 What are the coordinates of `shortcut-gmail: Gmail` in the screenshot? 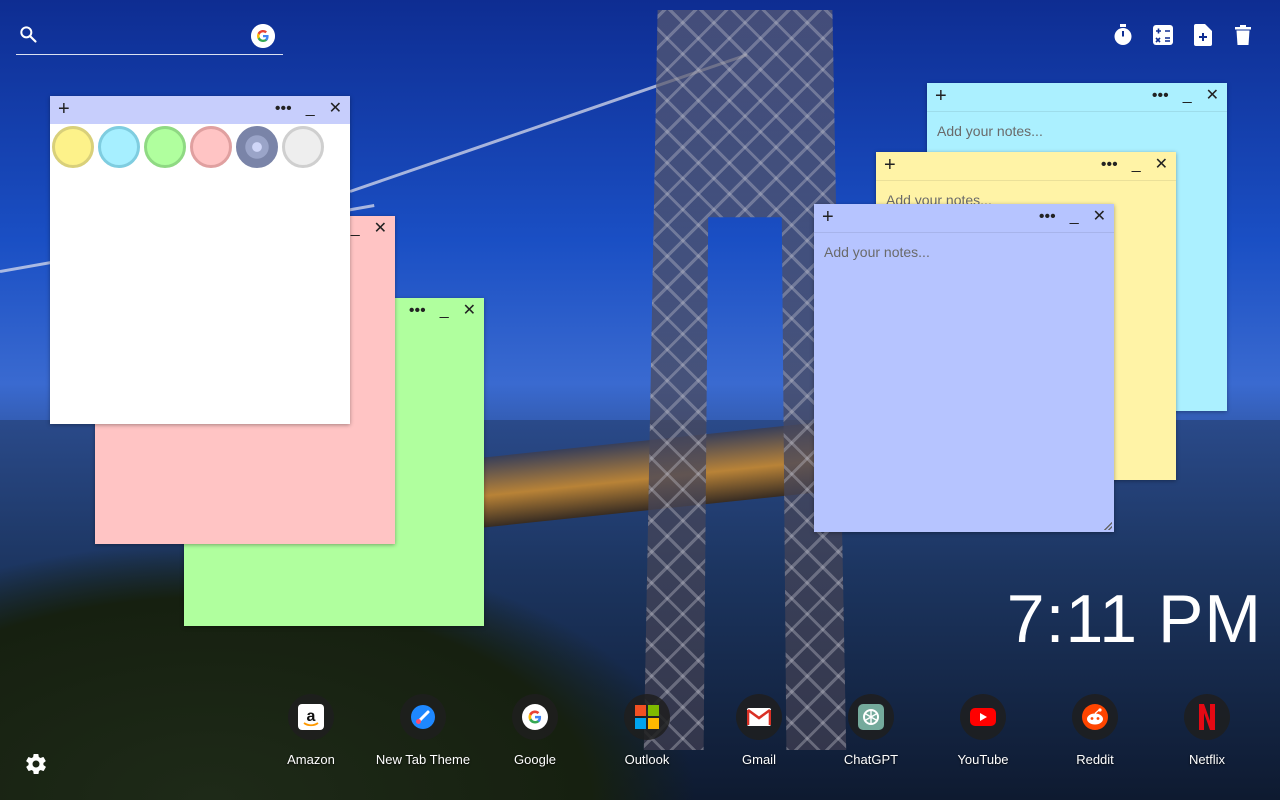 It's located at (759, 730).